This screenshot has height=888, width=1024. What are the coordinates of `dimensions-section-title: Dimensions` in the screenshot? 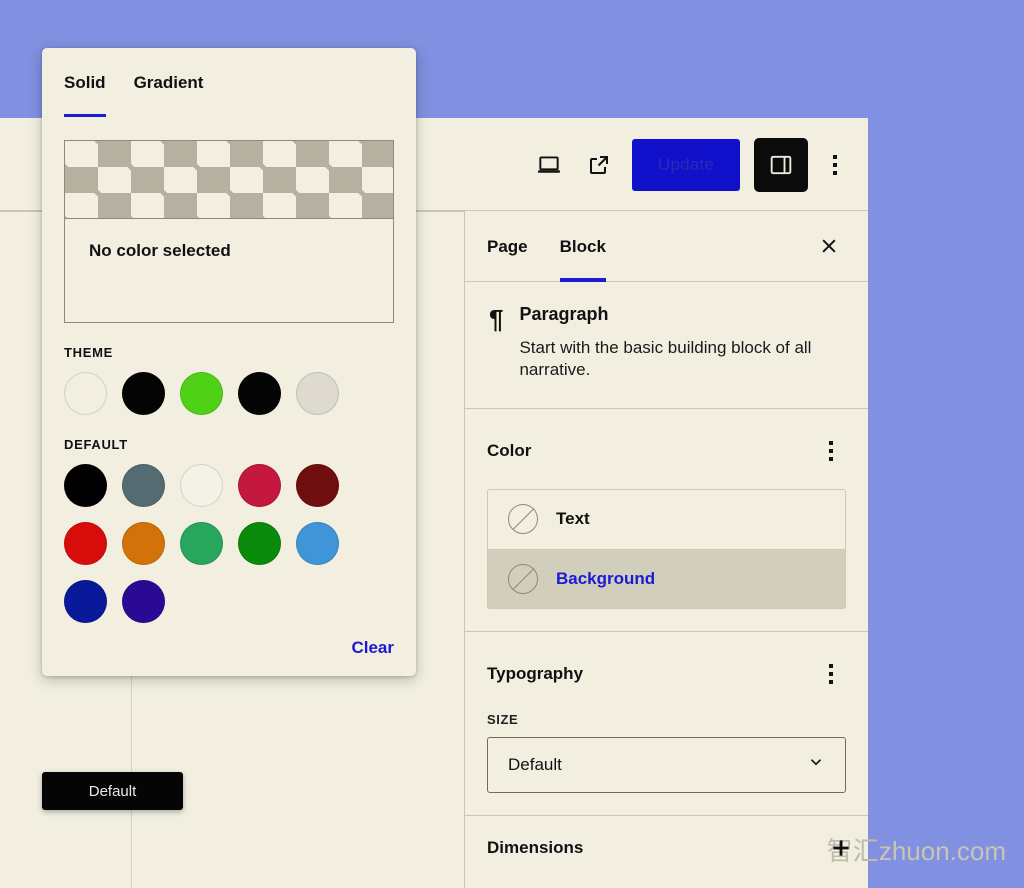 It's located at (535, 847).